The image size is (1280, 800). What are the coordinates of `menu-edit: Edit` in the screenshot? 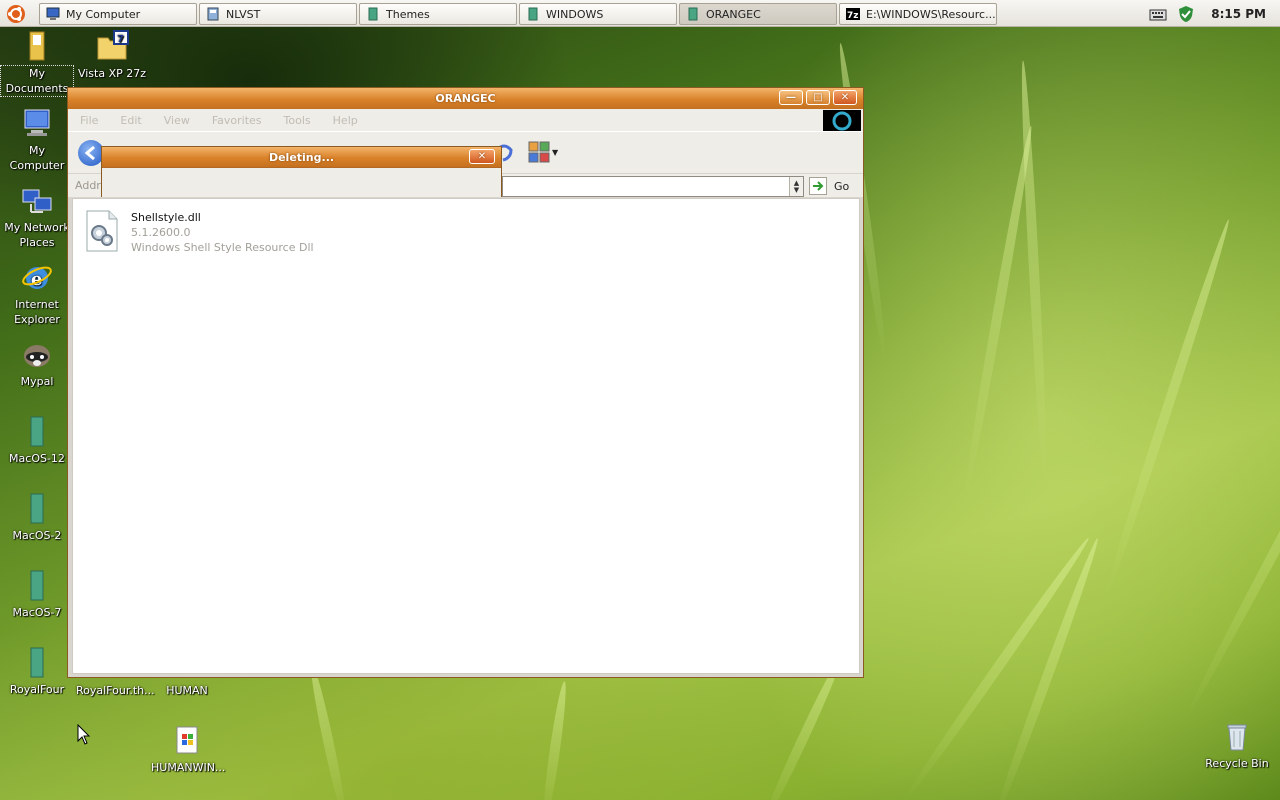 It's located at (130, 120).